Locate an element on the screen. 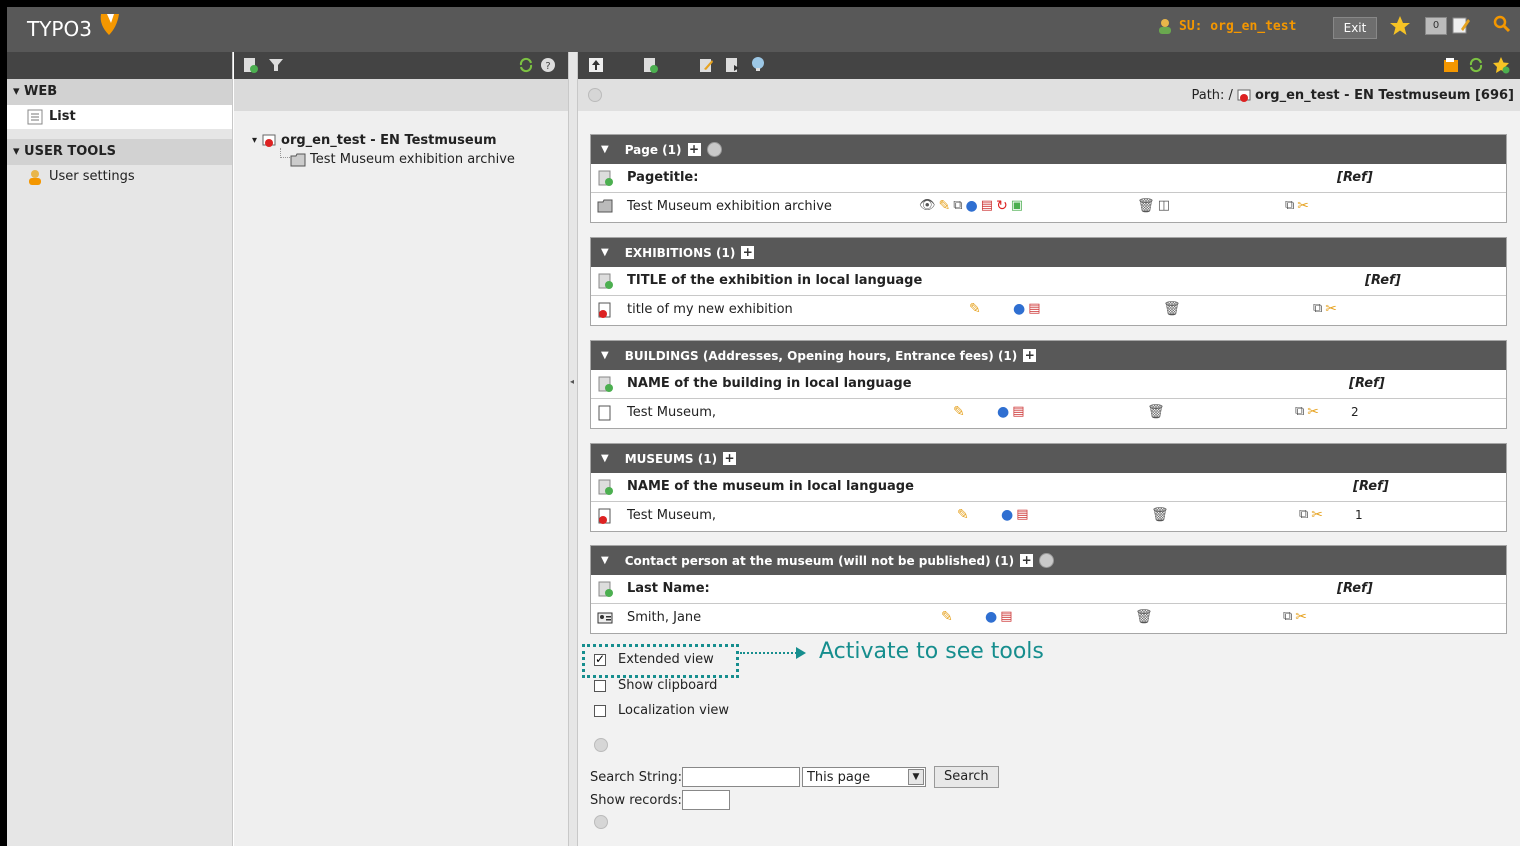 The height and width of the screenshot is (846, 1520). panel-splitter: ◂ is located at coordinates (573, 449).